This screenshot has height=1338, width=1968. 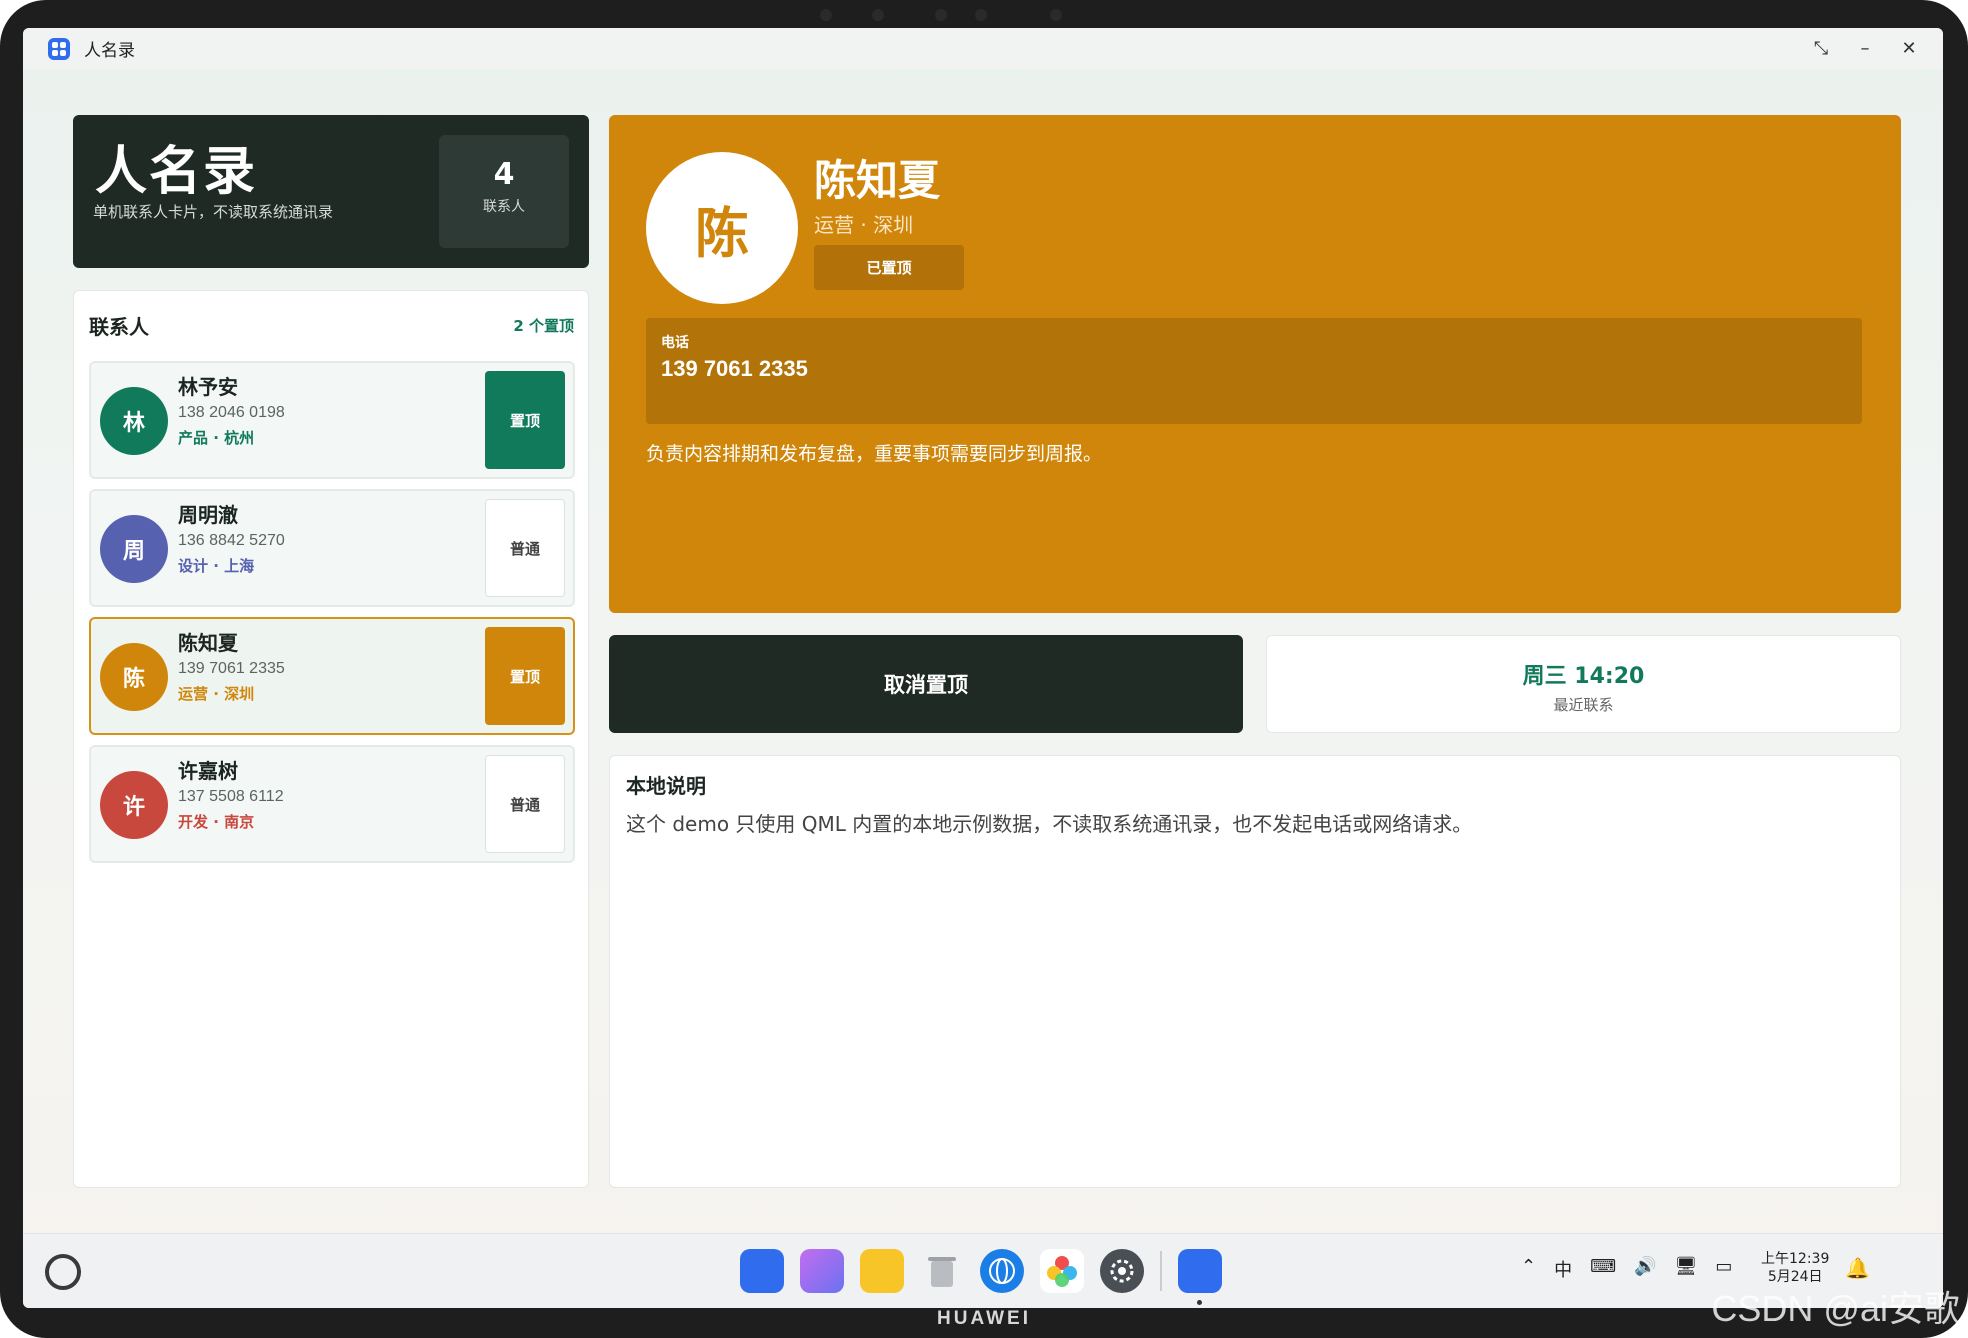 I want to click on clock-time: 上午12:39, so click(x=1795, y=1259).